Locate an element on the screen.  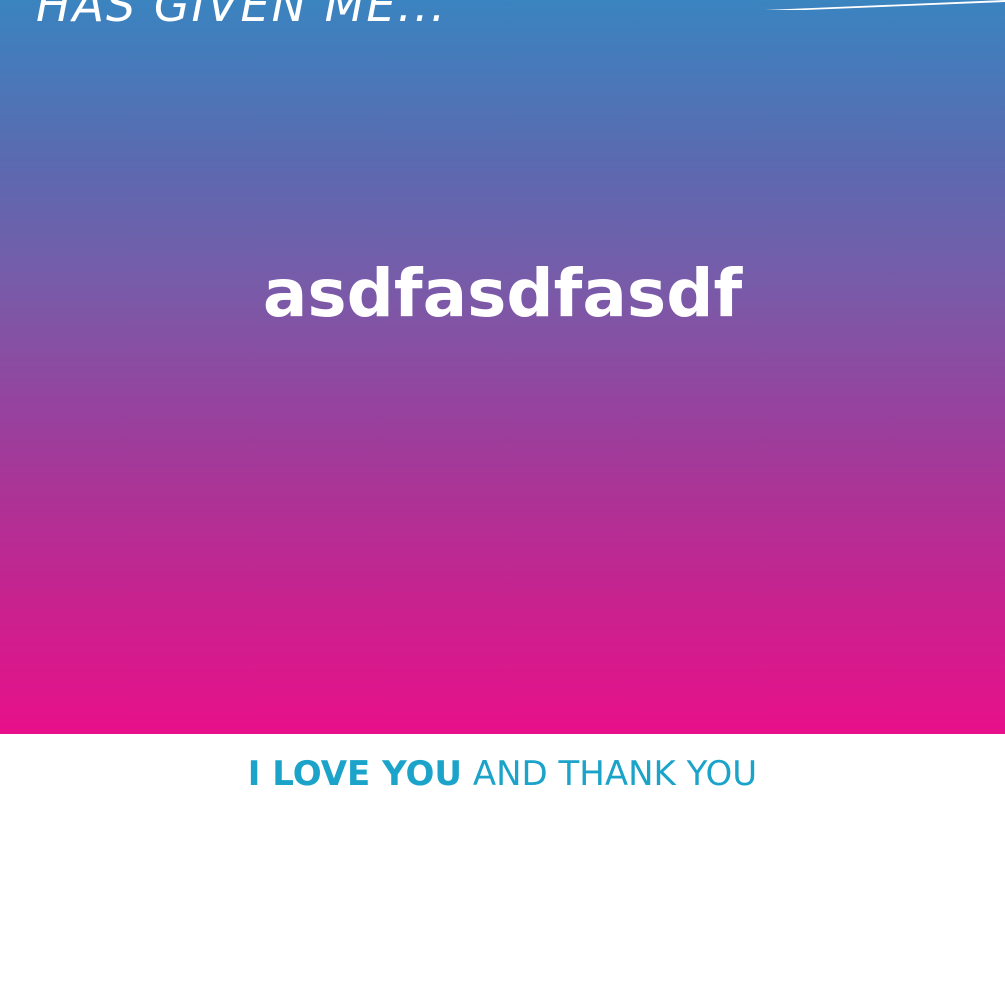
footer-text: I LOVE YOU AND THANK YOU is located at coordinates (502, 774).